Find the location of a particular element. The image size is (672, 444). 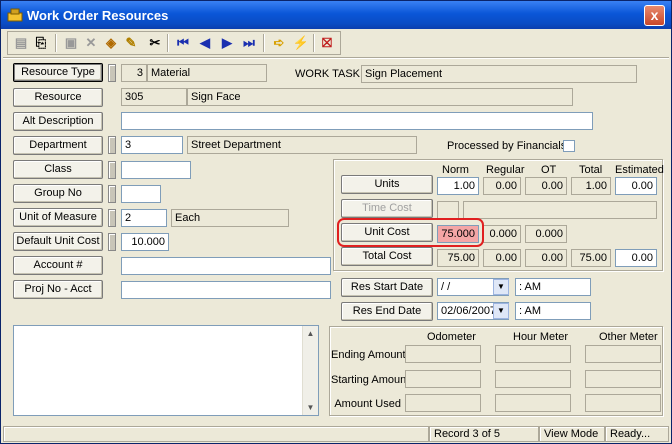

res-end-date-button: Res End Date is located at coordinates (387, 311).